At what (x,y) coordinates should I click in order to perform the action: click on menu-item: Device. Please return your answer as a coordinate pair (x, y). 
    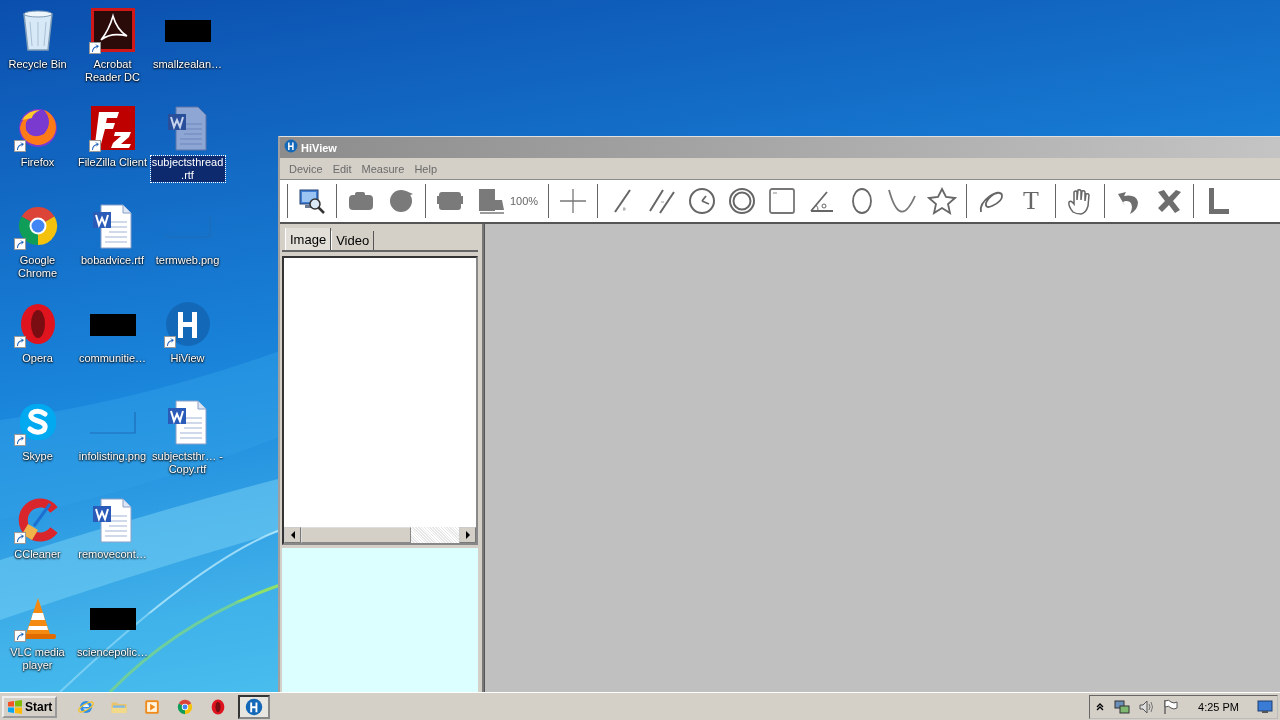
    Looking at the image, I should click on (306, 168).